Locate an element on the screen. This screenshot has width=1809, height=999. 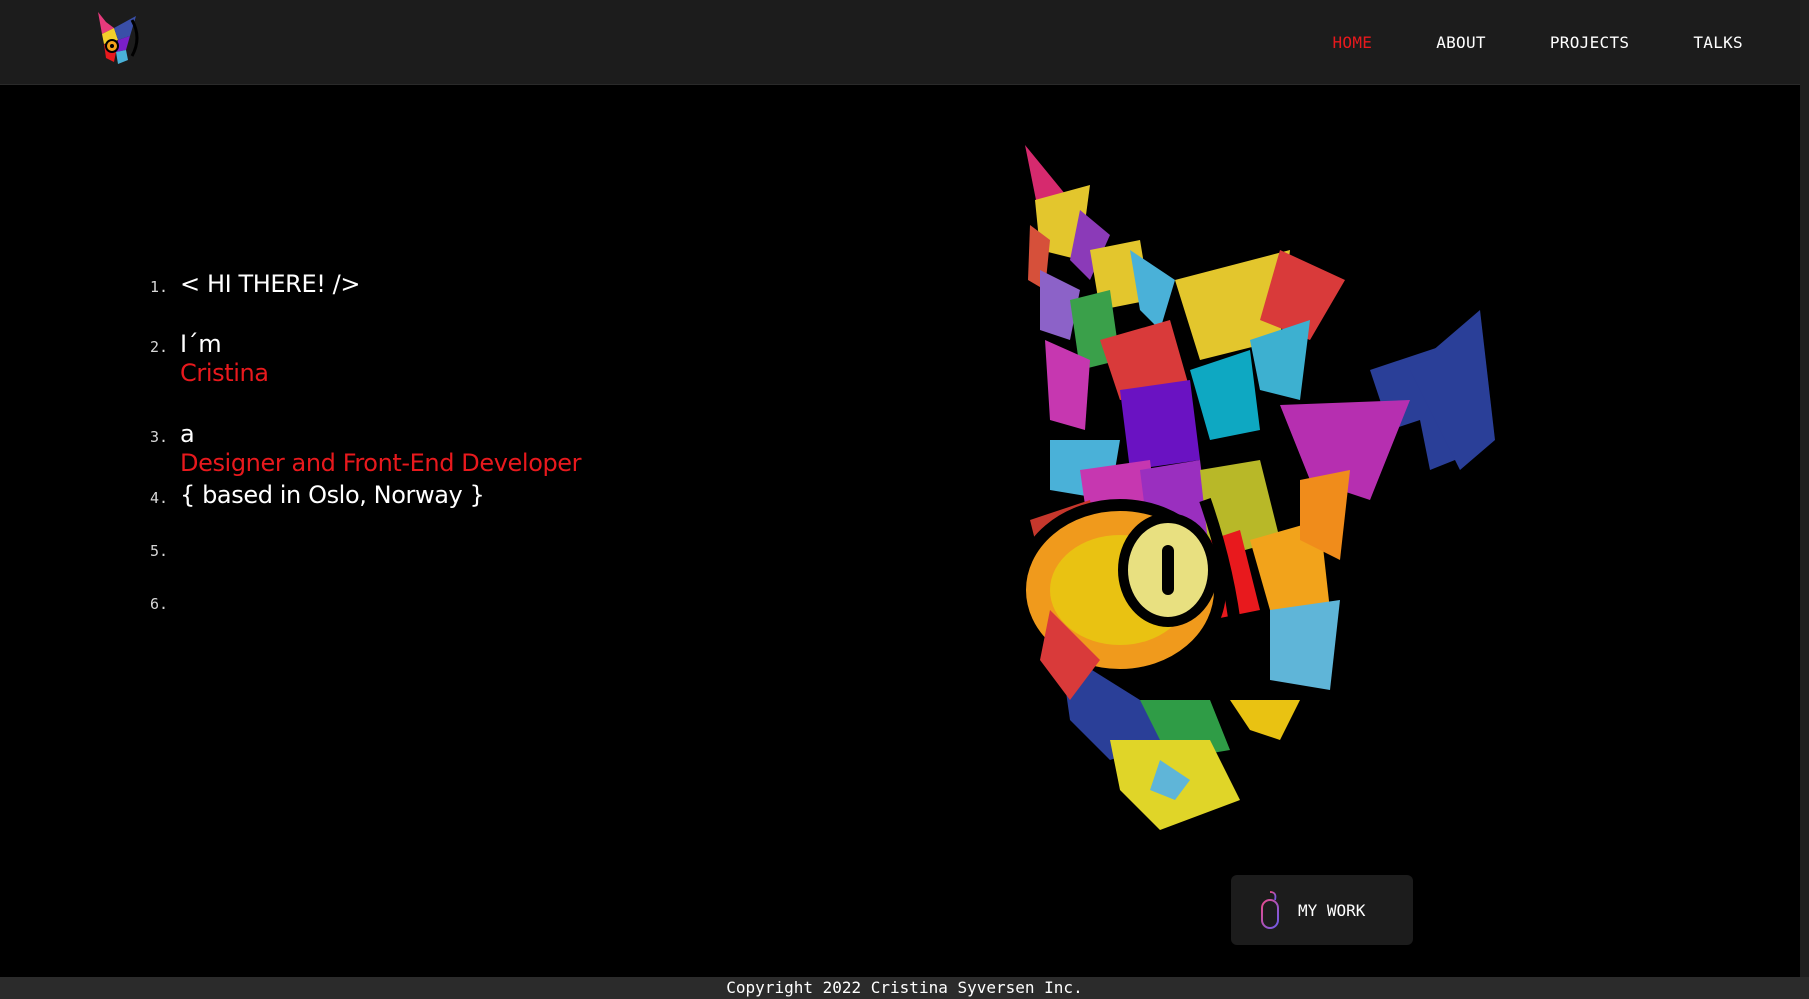
my-work-button: MY WORK is located at coordinates (1322, 910).